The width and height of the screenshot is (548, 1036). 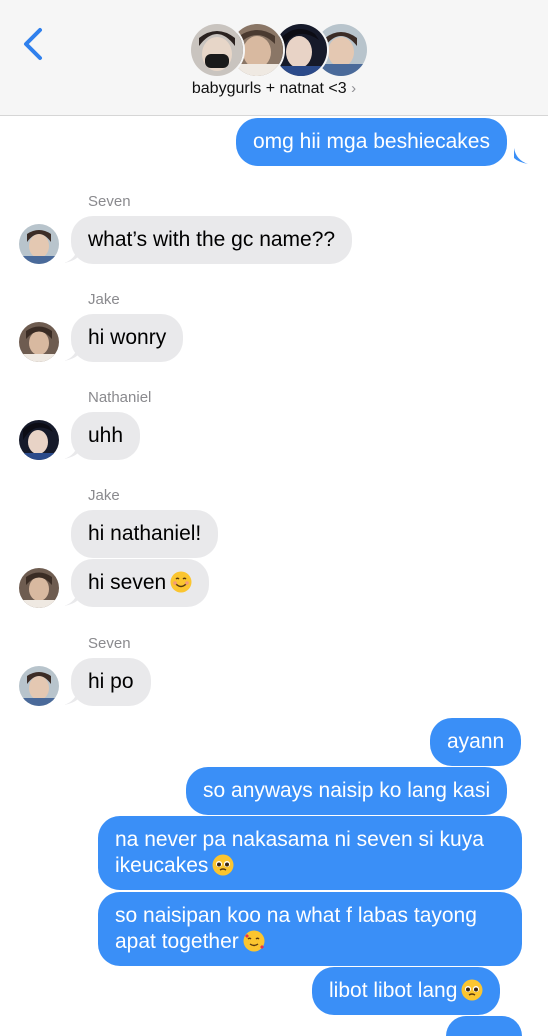 I want to click on sender-name: Nathaniel, so click(x=120, y=397).